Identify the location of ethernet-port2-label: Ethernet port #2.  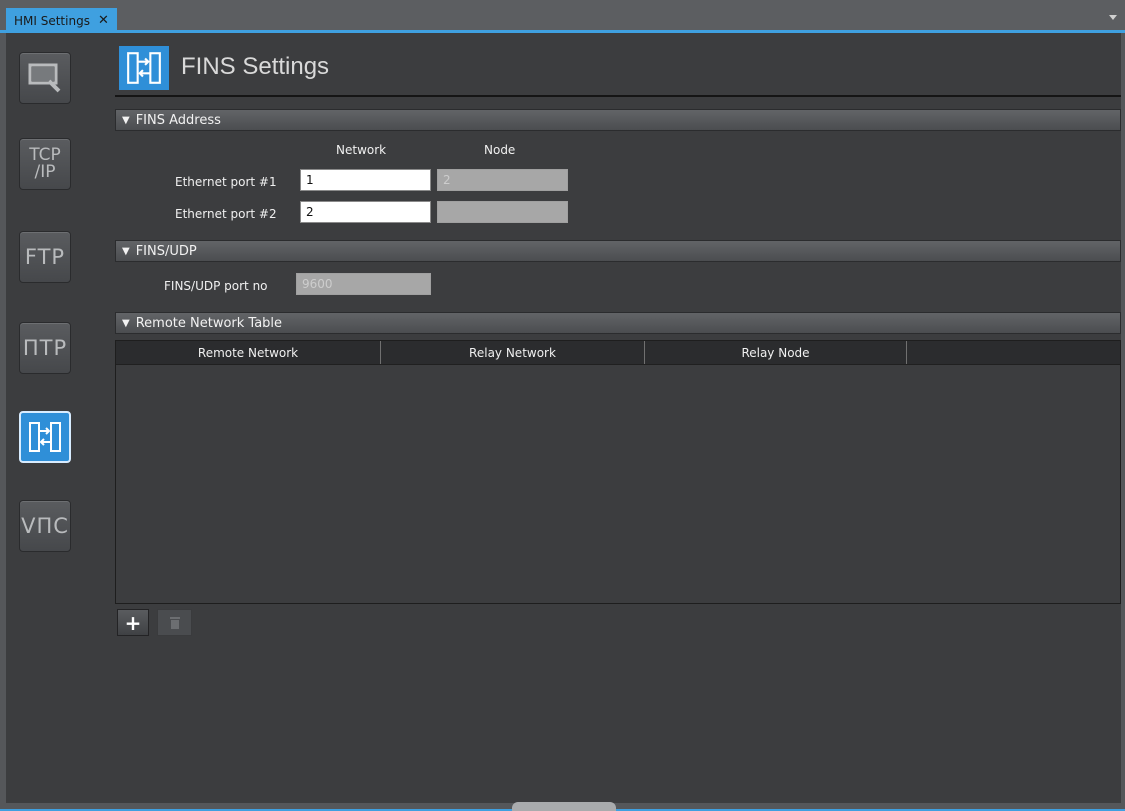
(226, 214).